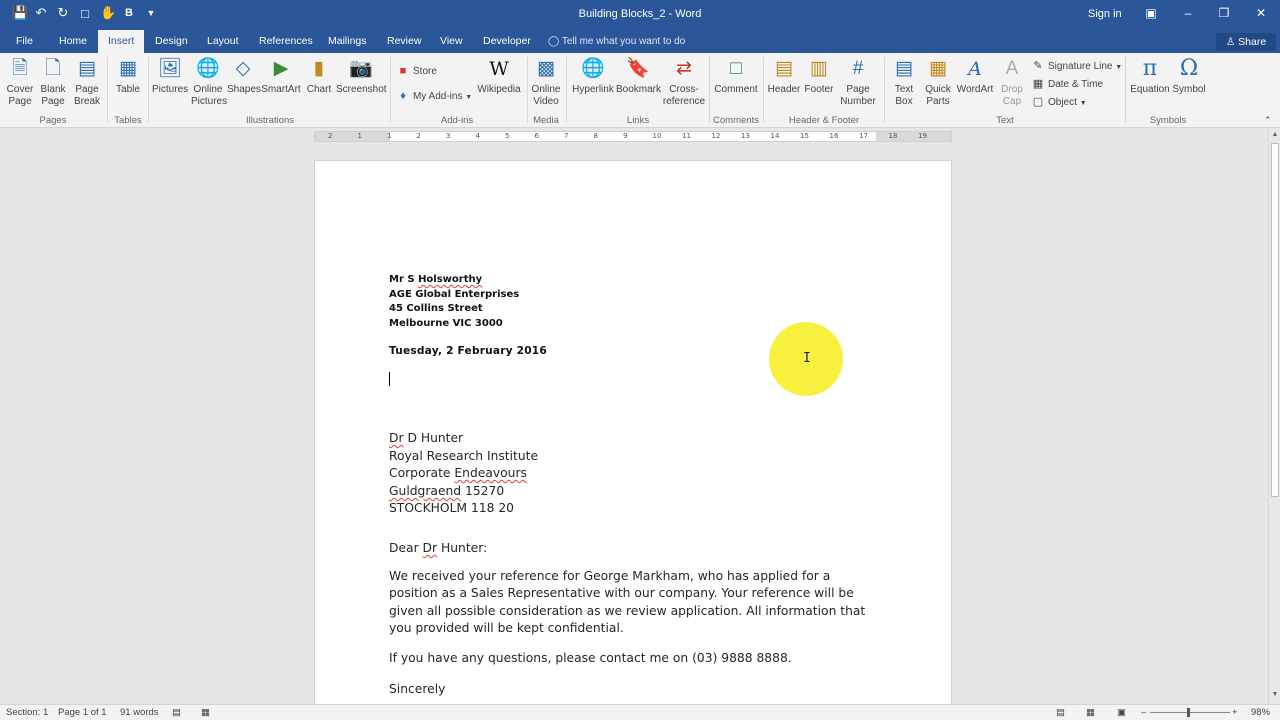  What do you see at coordinates (434, 96) in the screenshot?
I see `my-addins-button: ♦ My Add-ins ▼` at bounding box center [434, 96].